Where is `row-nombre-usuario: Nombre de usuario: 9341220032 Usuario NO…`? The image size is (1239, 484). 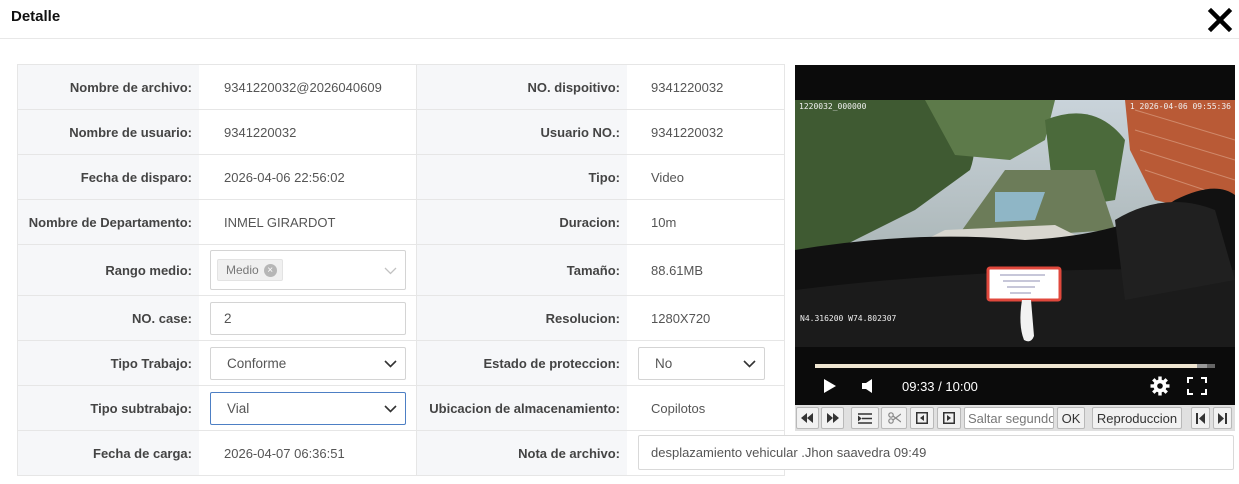 row-nombre-usuario: Nombre de usuario: 9341220032 Usuario NO… is located at coordinates (401, 132).